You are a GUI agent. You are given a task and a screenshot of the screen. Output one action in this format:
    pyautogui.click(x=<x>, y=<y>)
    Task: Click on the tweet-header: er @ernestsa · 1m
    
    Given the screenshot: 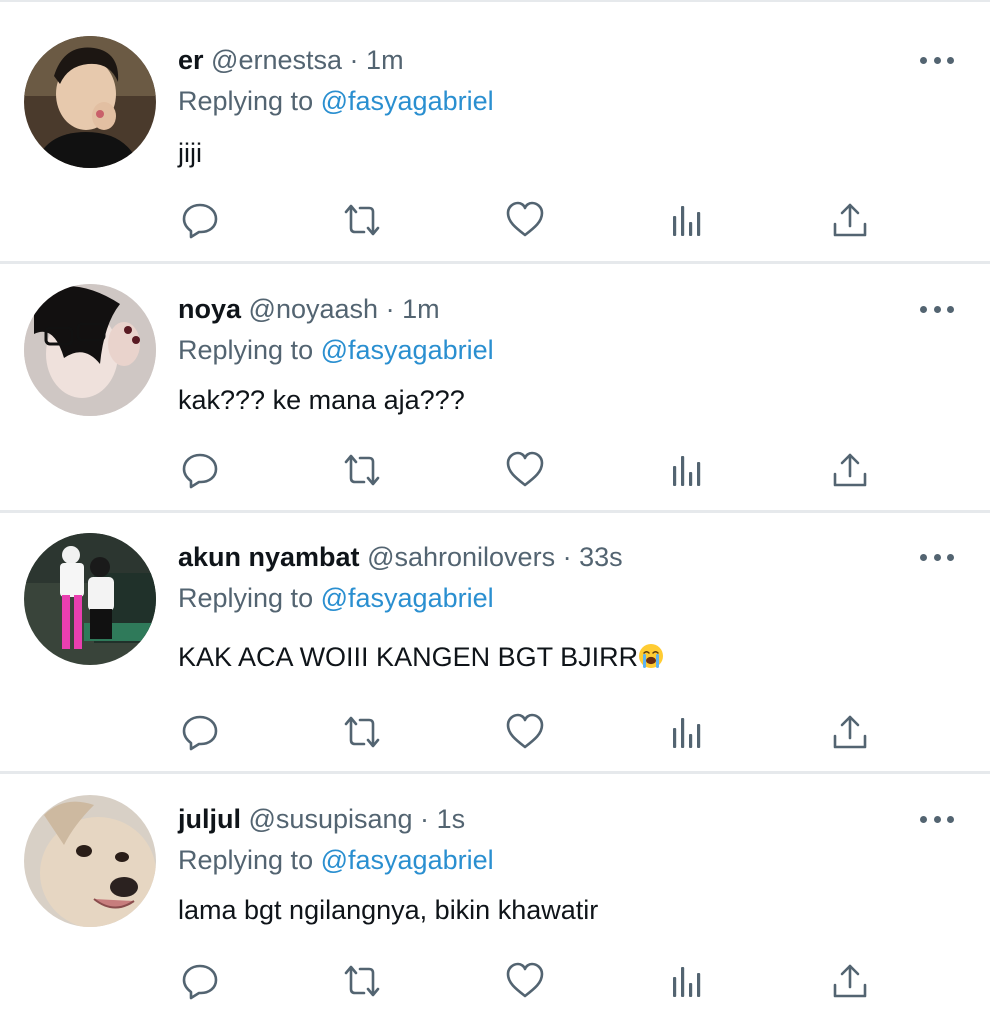 What is the action you would take?
    pyautogui.click(x=291, y=60)
    